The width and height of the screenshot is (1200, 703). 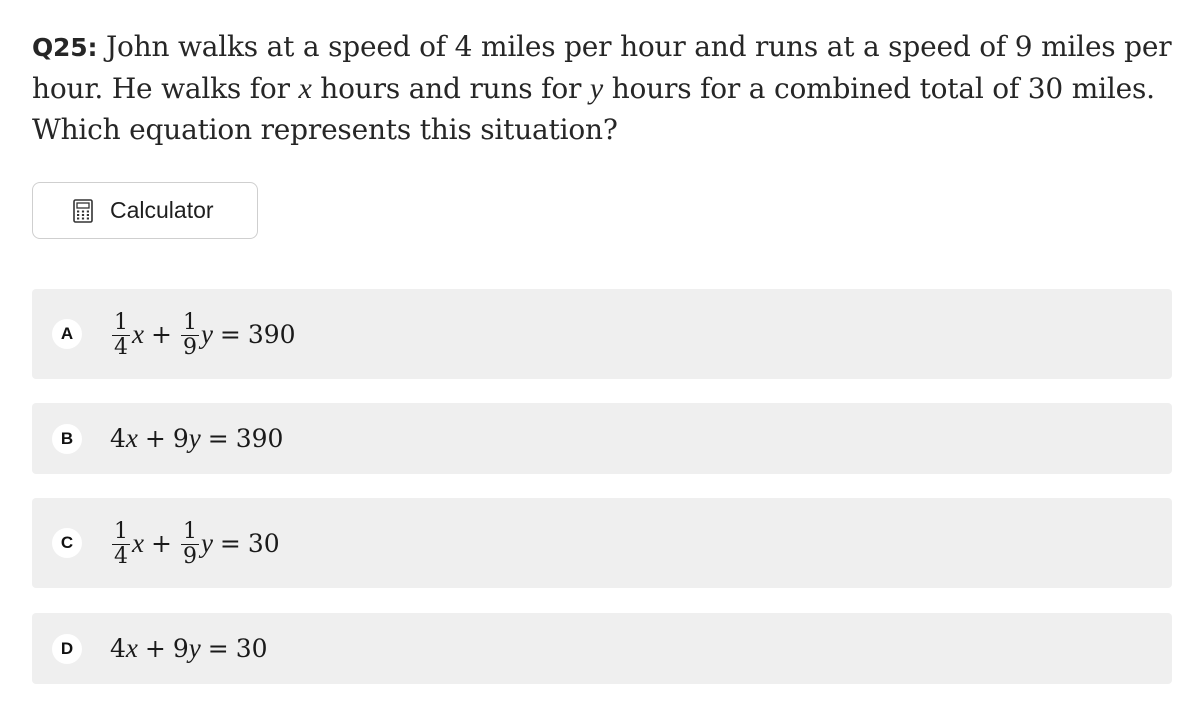 What do you see at coordinates (450, 88) in the screenshot?
I see `question-text-part: hours and runs for` at bounding box center [450, 88].